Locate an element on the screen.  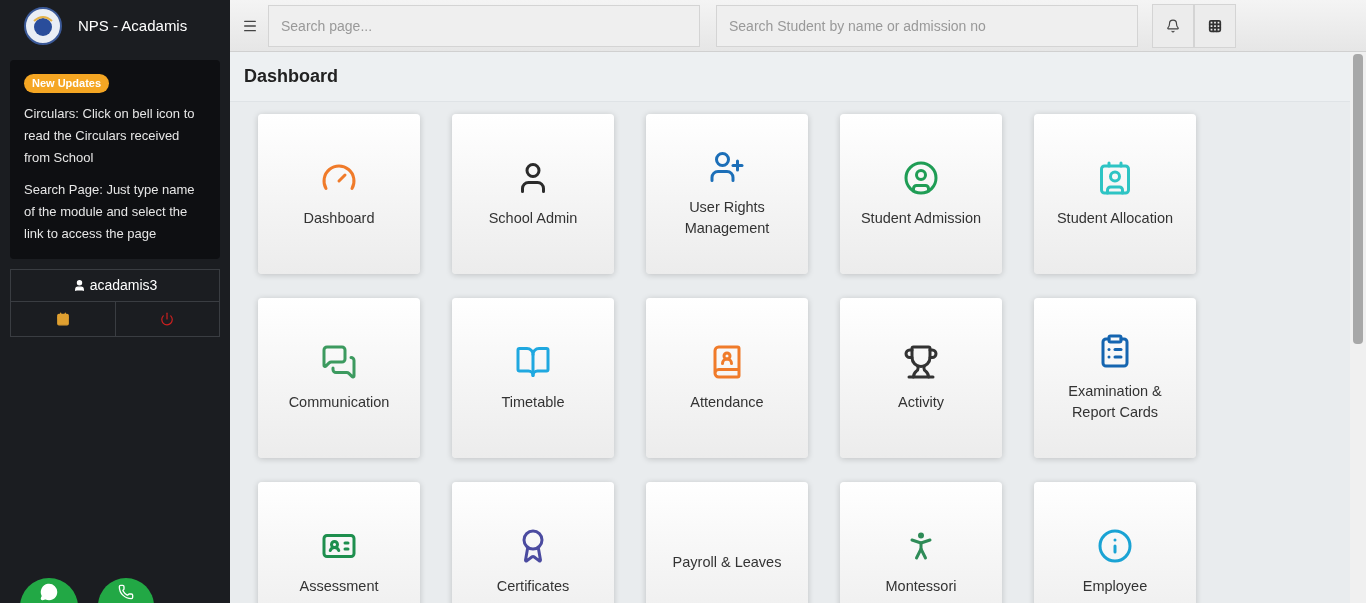
username-text: acadamis3 is located at coordinates (123, 285).